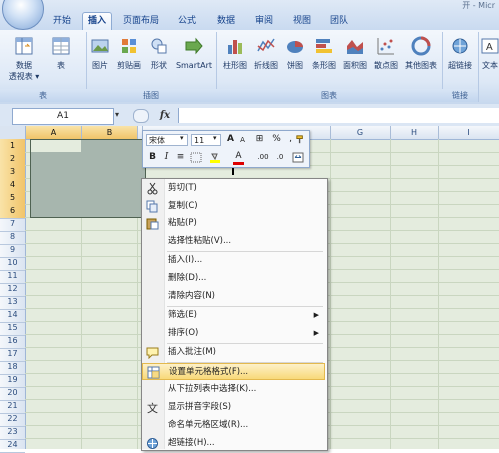  What do you see at coordinates (100, 65) in the screenshot?
I see `picture-label: 图片` at bounding box center [100, 65].